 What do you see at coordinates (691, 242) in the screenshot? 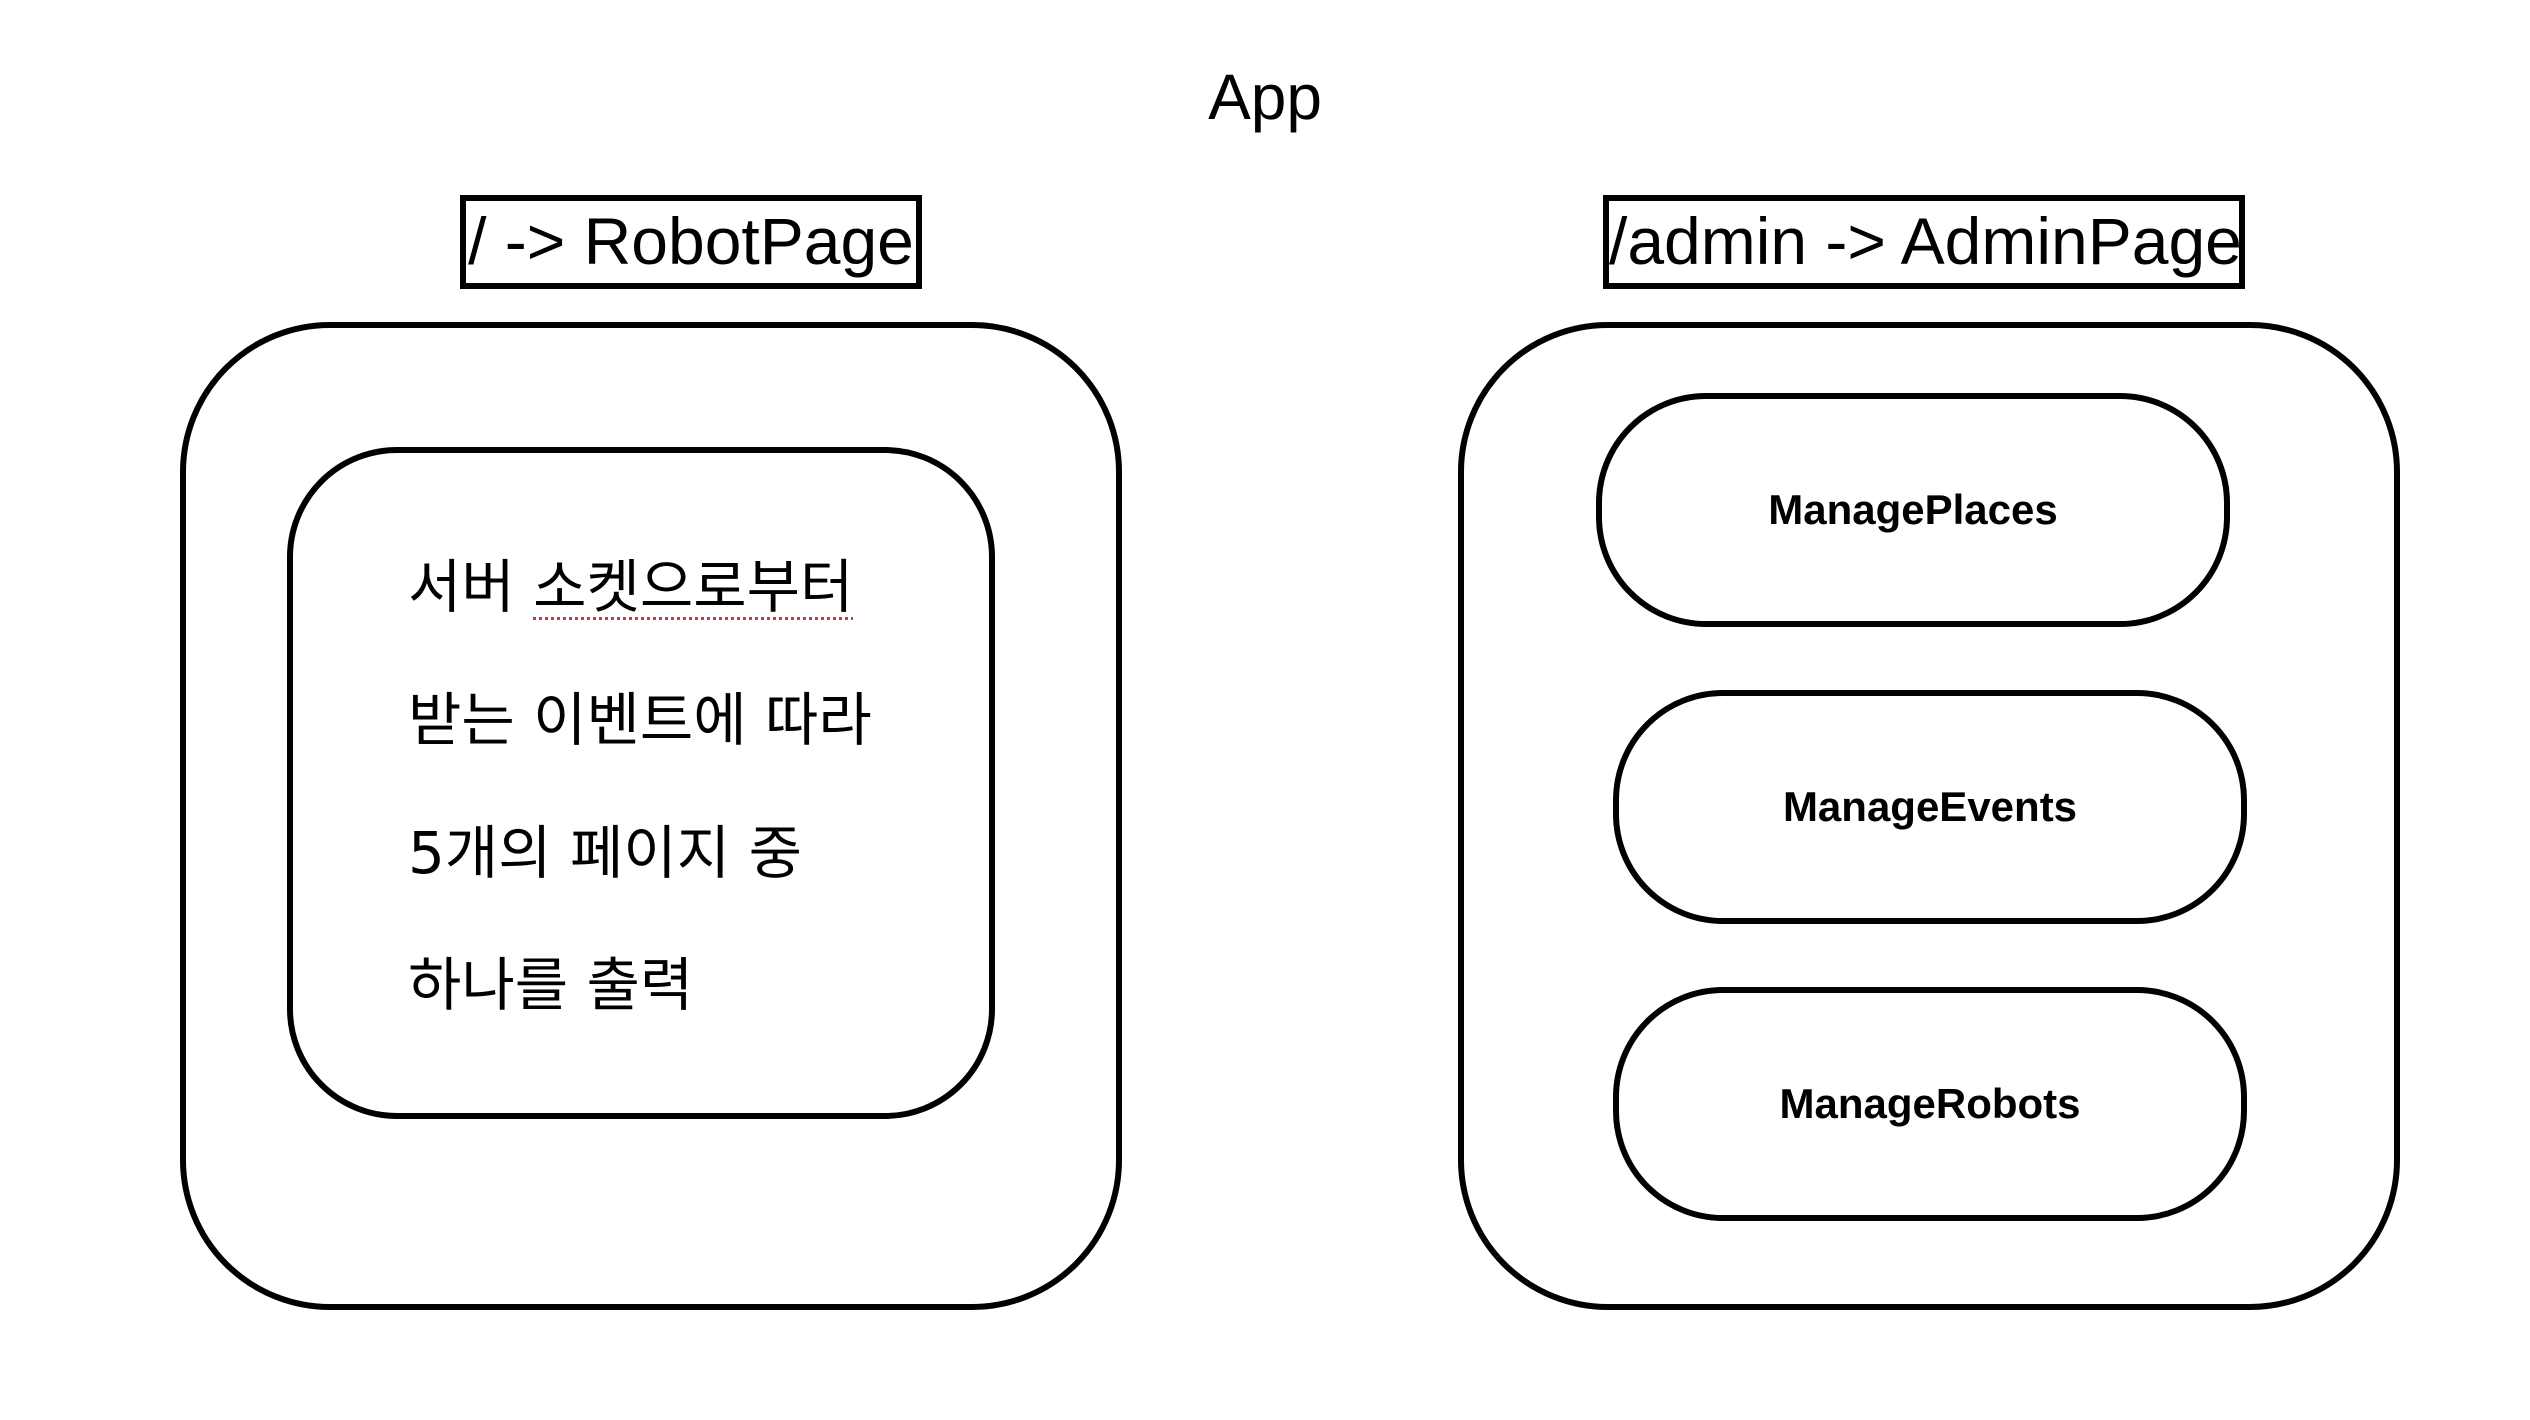
I see `robot-page-route-label: / -> RobotPage` at bounding box center [691, 242].